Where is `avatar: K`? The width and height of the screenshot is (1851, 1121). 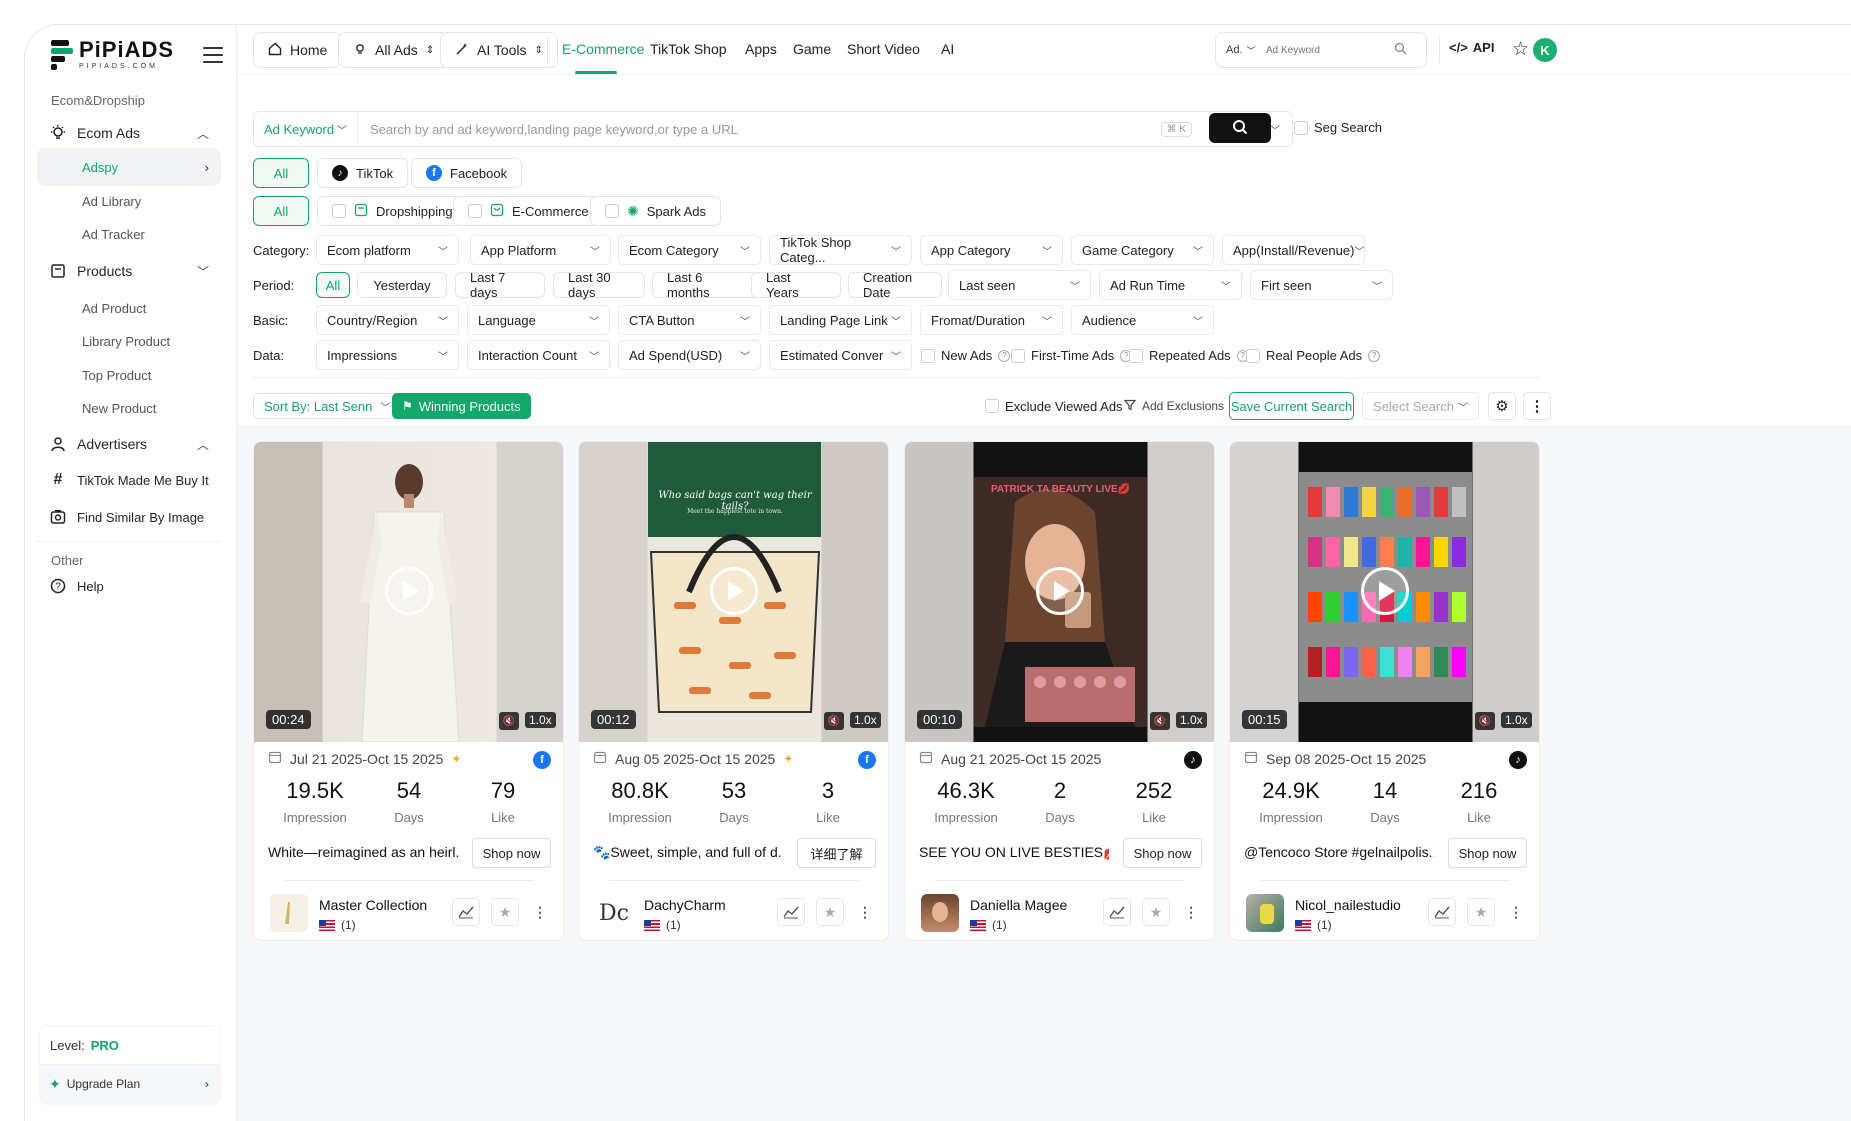 avatar: K is located at coordinates (1545, 50).